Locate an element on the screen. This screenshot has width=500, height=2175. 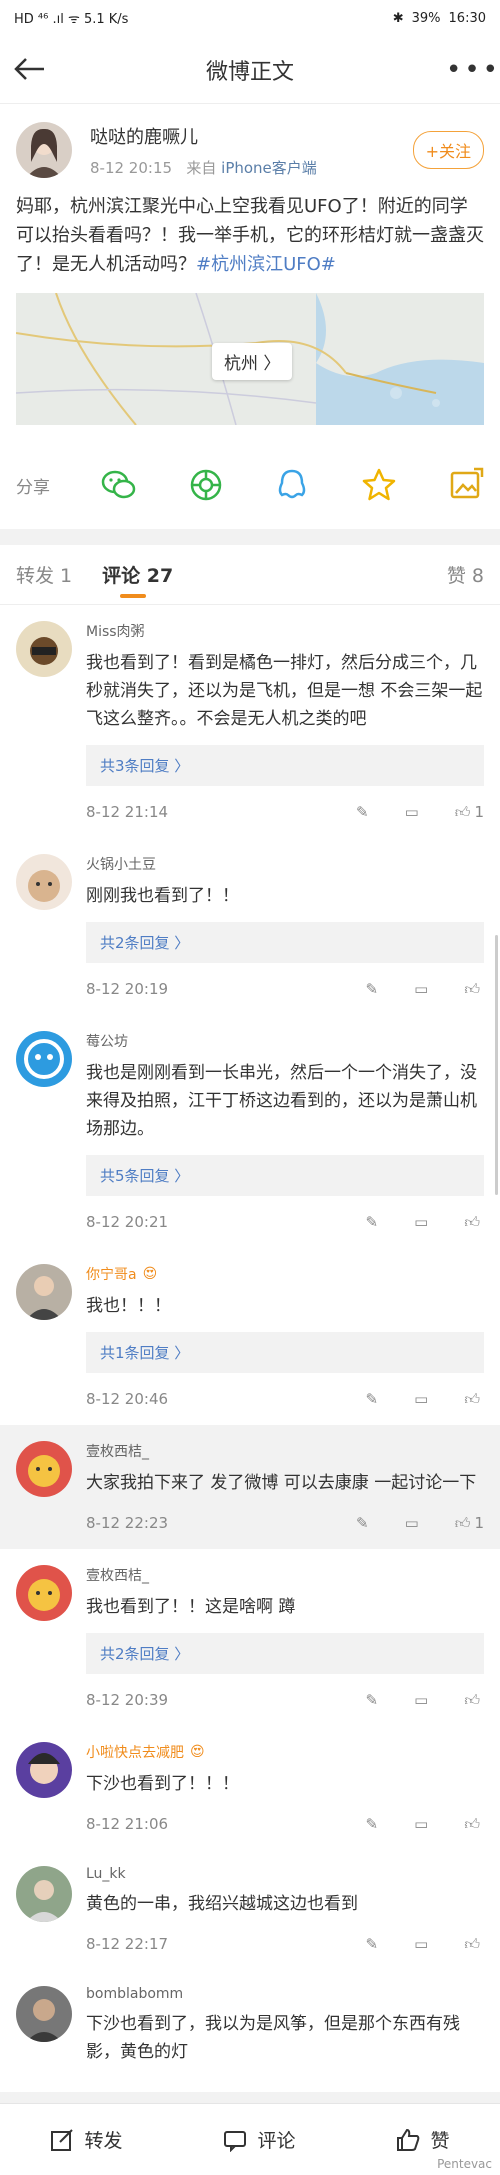
post-source: iPhone客户端 is located at coordinates (269, 168).